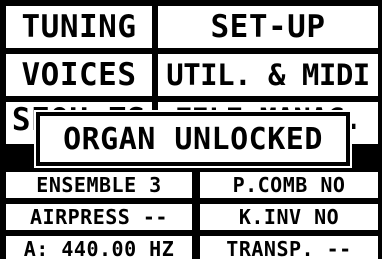 The width and height of the screenshot is (382, 259). I want to click on menu-item-label: VOICES, so click(79, 75).